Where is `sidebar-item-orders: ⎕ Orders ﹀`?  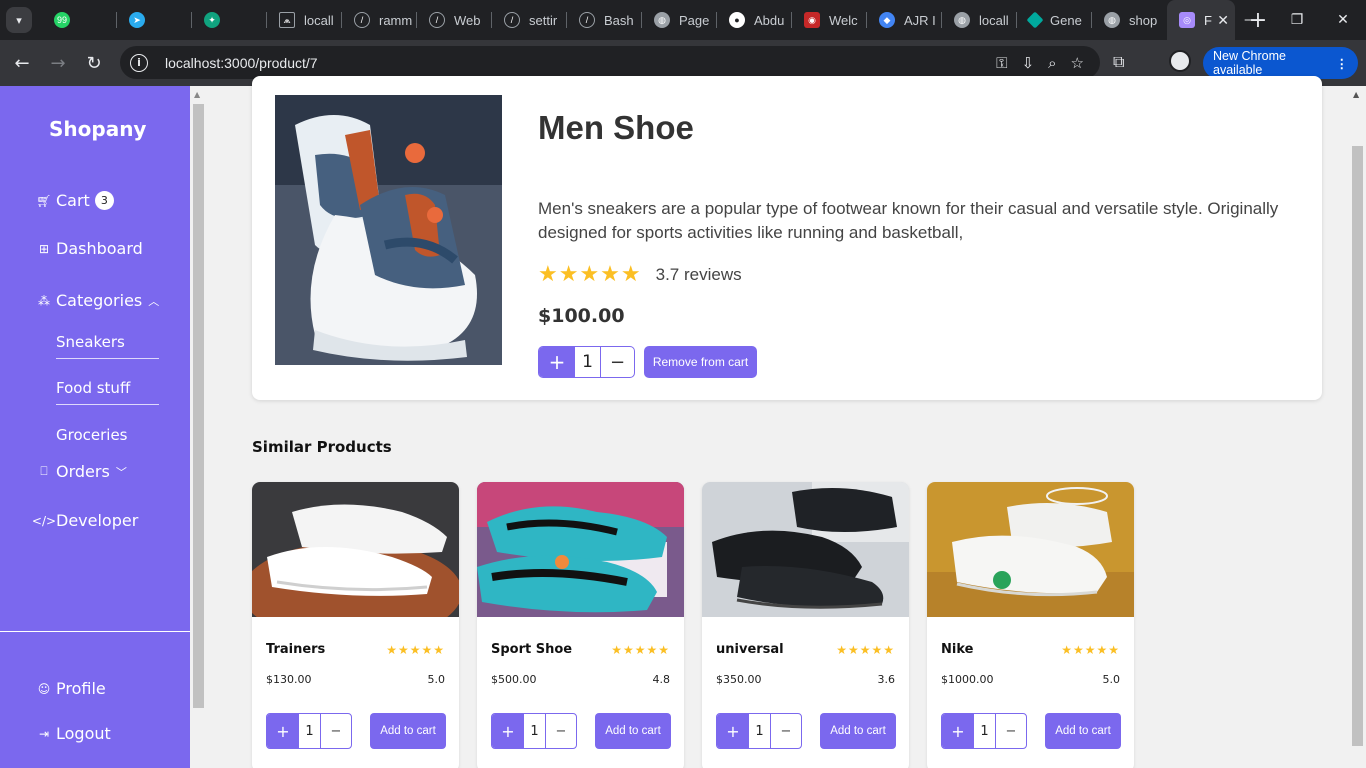
sidebar-item-orders: ⎕ Orders ﹀ is located at coordinates (81, 471).